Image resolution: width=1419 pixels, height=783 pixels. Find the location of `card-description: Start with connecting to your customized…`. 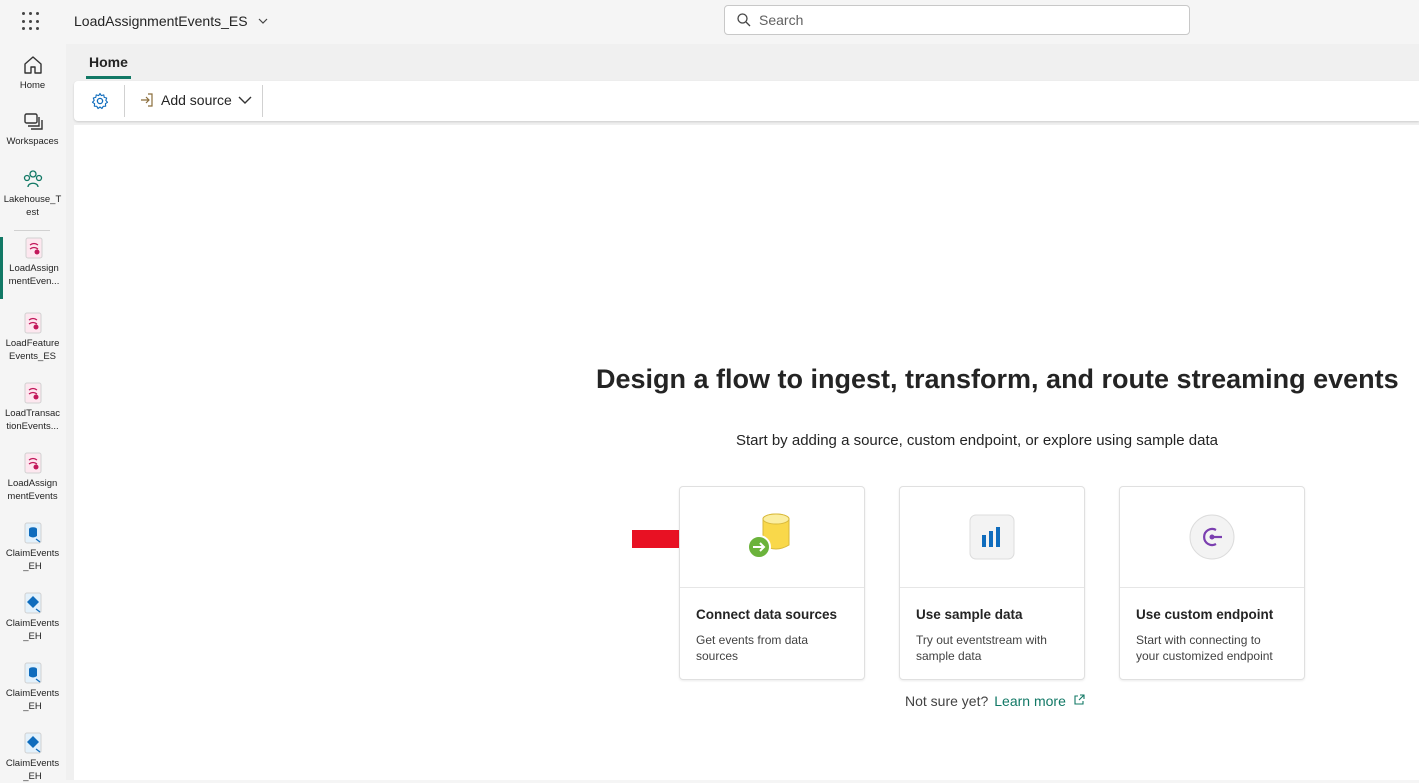

card-description: Start with connecting to your customized… is located at coordinates (1204, 648).